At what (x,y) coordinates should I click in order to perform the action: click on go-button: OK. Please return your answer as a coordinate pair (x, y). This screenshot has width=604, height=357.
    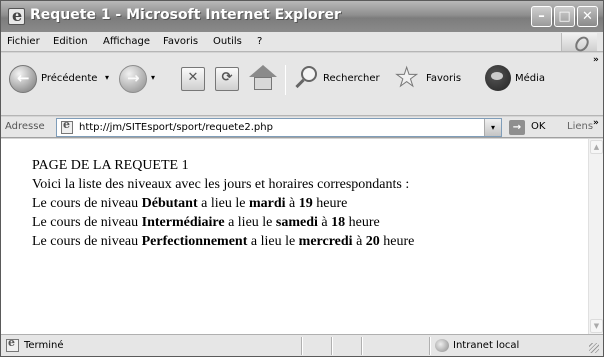
    Looking at the image, I should click on (538, 126).